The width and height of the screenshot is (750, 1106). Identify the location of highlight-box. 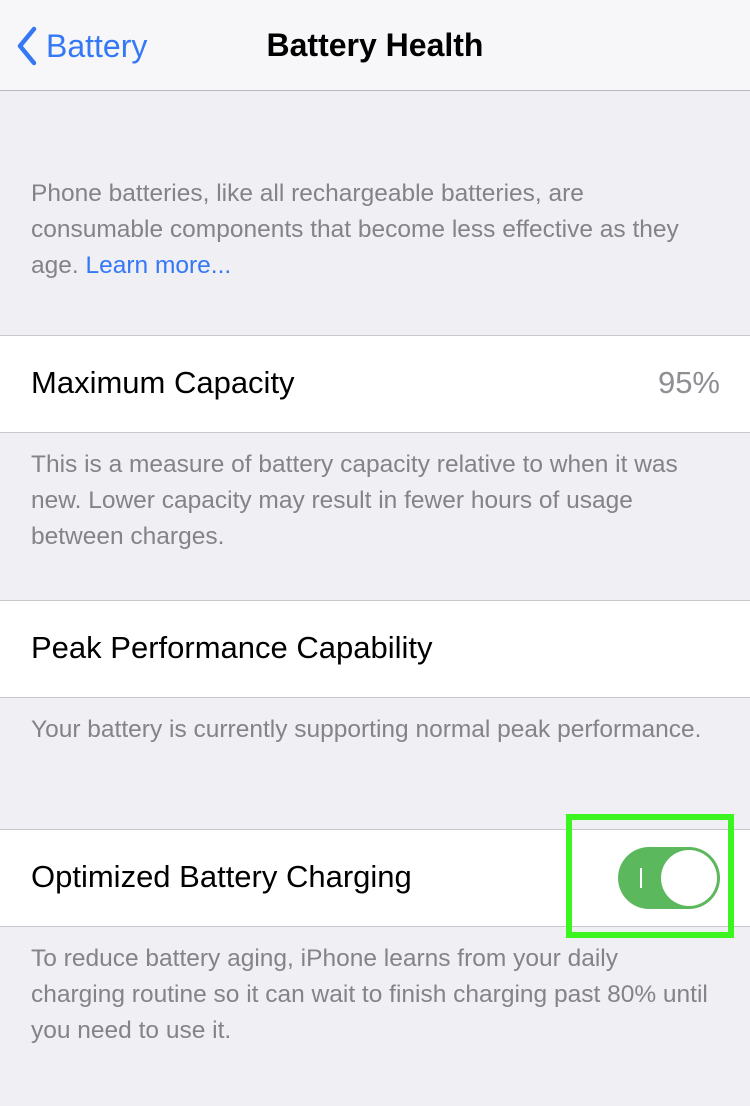
(650, 876).